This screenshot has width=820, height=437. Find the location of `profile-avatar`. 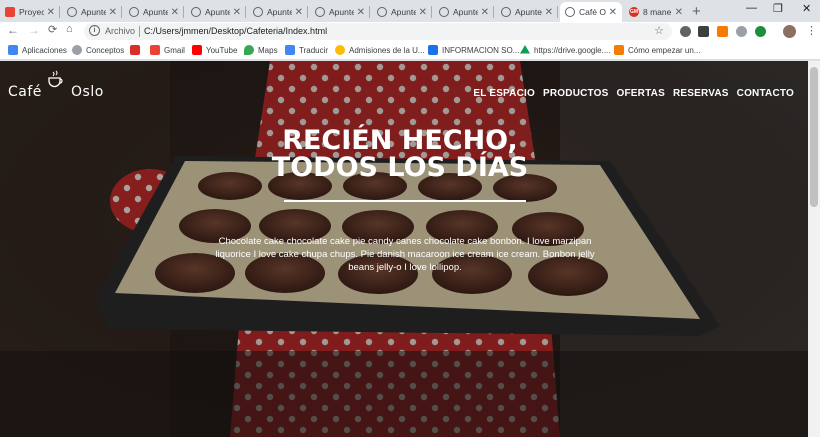

profile-avatar is located at coordinates (789, 31).